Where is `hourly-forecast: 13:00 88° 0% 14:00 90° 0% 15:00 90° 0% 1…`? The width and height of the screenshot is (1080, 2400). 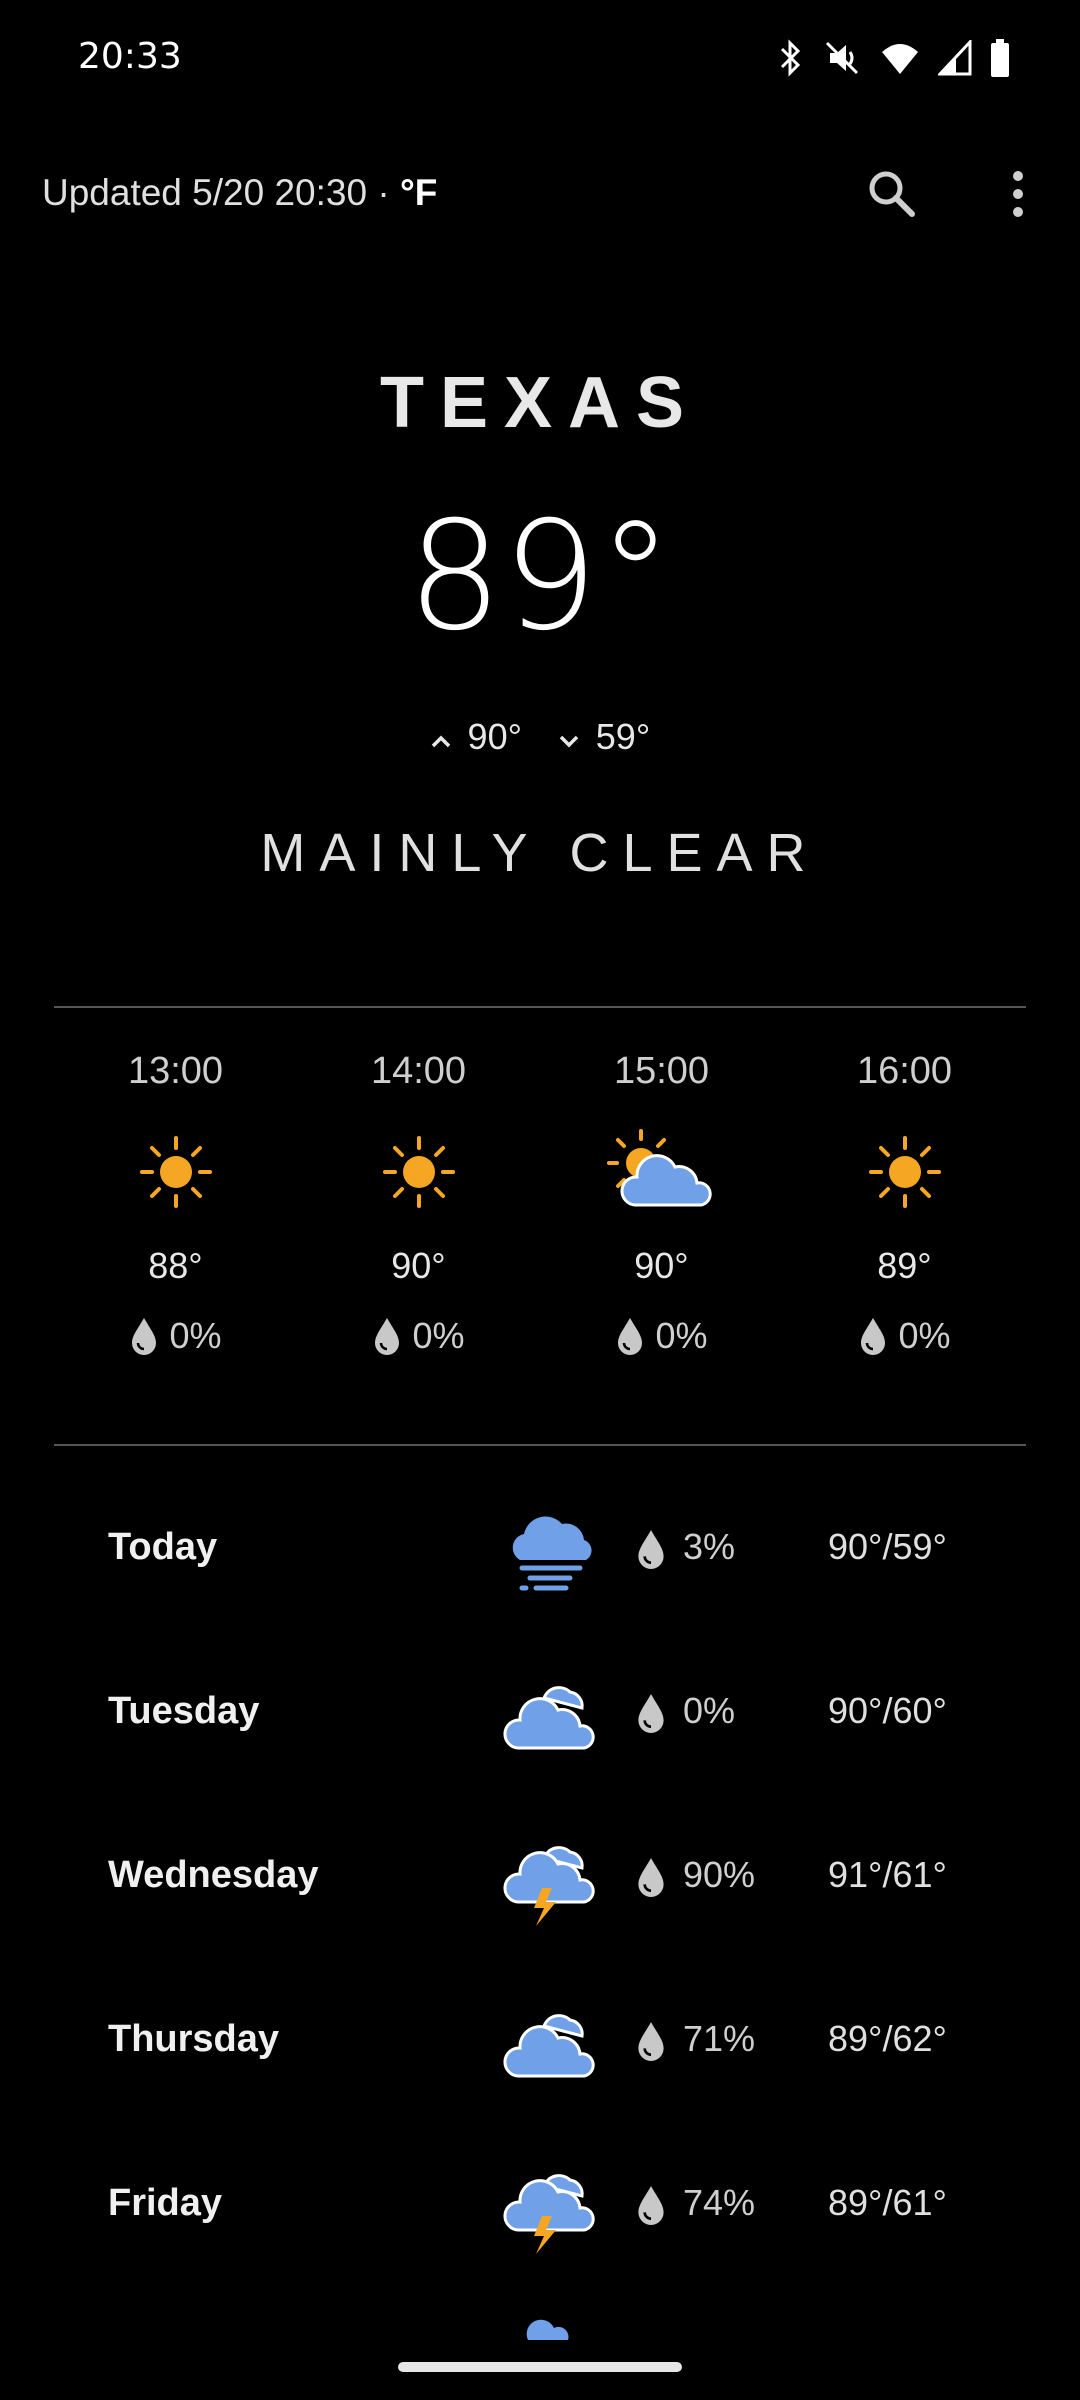 hourly-forecast: 13:00 88° 0% 14:00 90° 0% 15:00 90° 0% 1… is located at coordinates (540, 1230).